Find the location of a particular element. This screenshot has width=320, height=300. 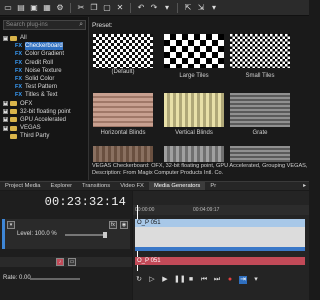

tree-item-vegas: + VEGAS is located at coordinates (45, 128).